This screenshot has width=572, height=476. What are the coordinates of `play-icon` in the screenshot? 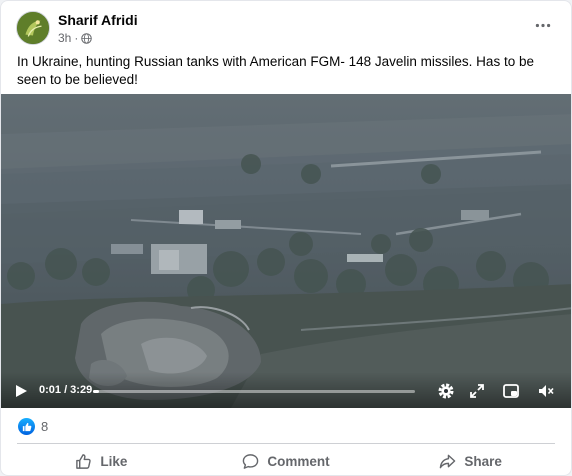 It's located at (21, 391).